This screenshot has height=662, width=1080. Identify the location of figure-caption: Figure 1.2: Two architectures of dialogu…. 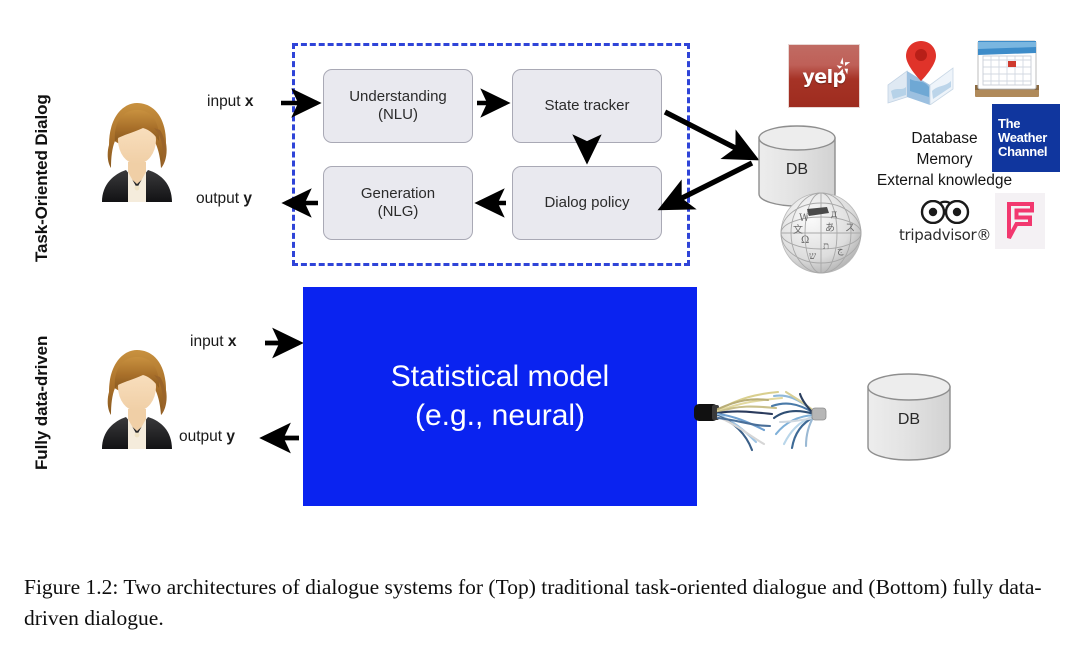
(533, 602).